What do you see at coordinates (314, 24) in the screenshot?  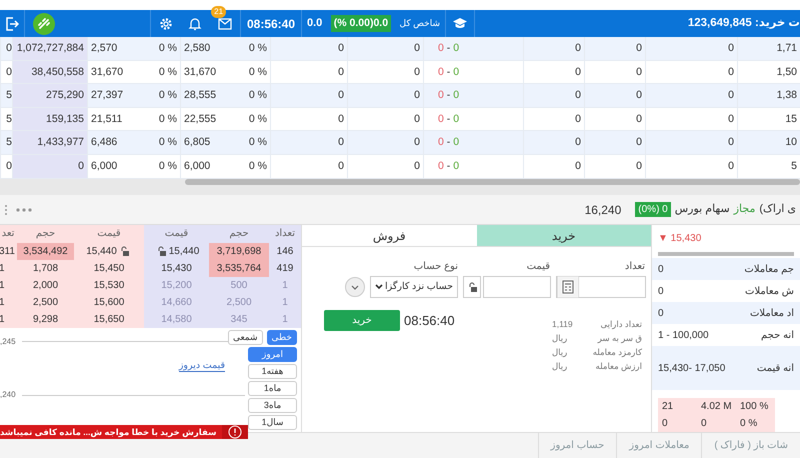 I see `index-value: 0.0` at bounding box center [314, 24].